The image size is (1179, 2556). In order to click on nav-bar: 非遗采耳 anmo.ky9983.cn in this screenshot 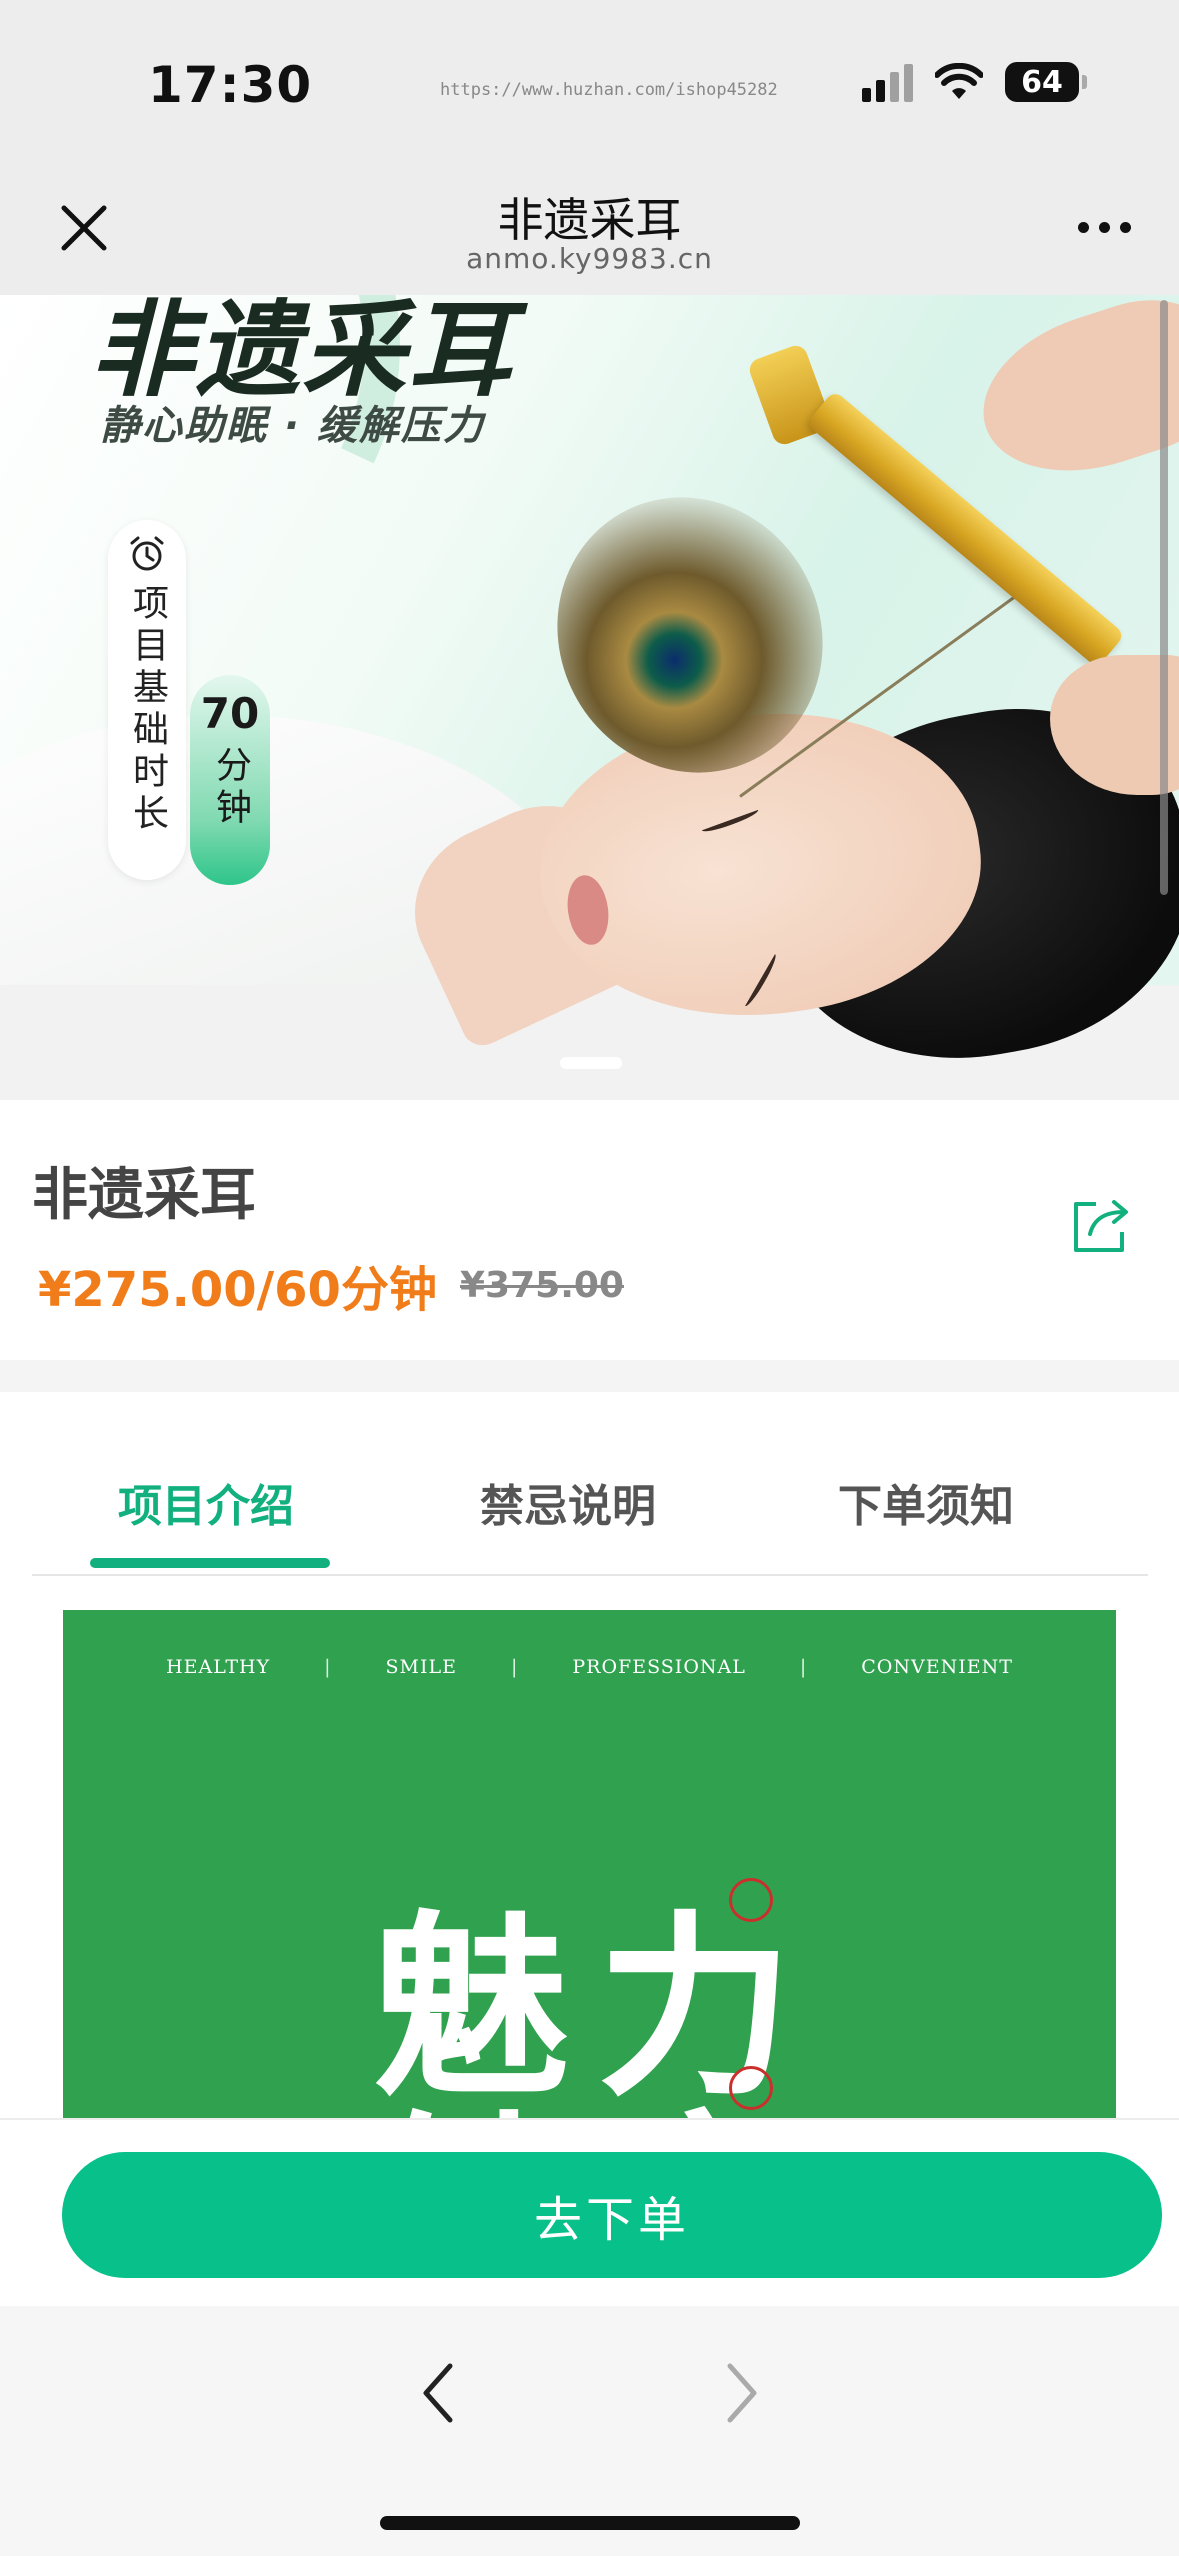, I will do `click(589, 232)`.